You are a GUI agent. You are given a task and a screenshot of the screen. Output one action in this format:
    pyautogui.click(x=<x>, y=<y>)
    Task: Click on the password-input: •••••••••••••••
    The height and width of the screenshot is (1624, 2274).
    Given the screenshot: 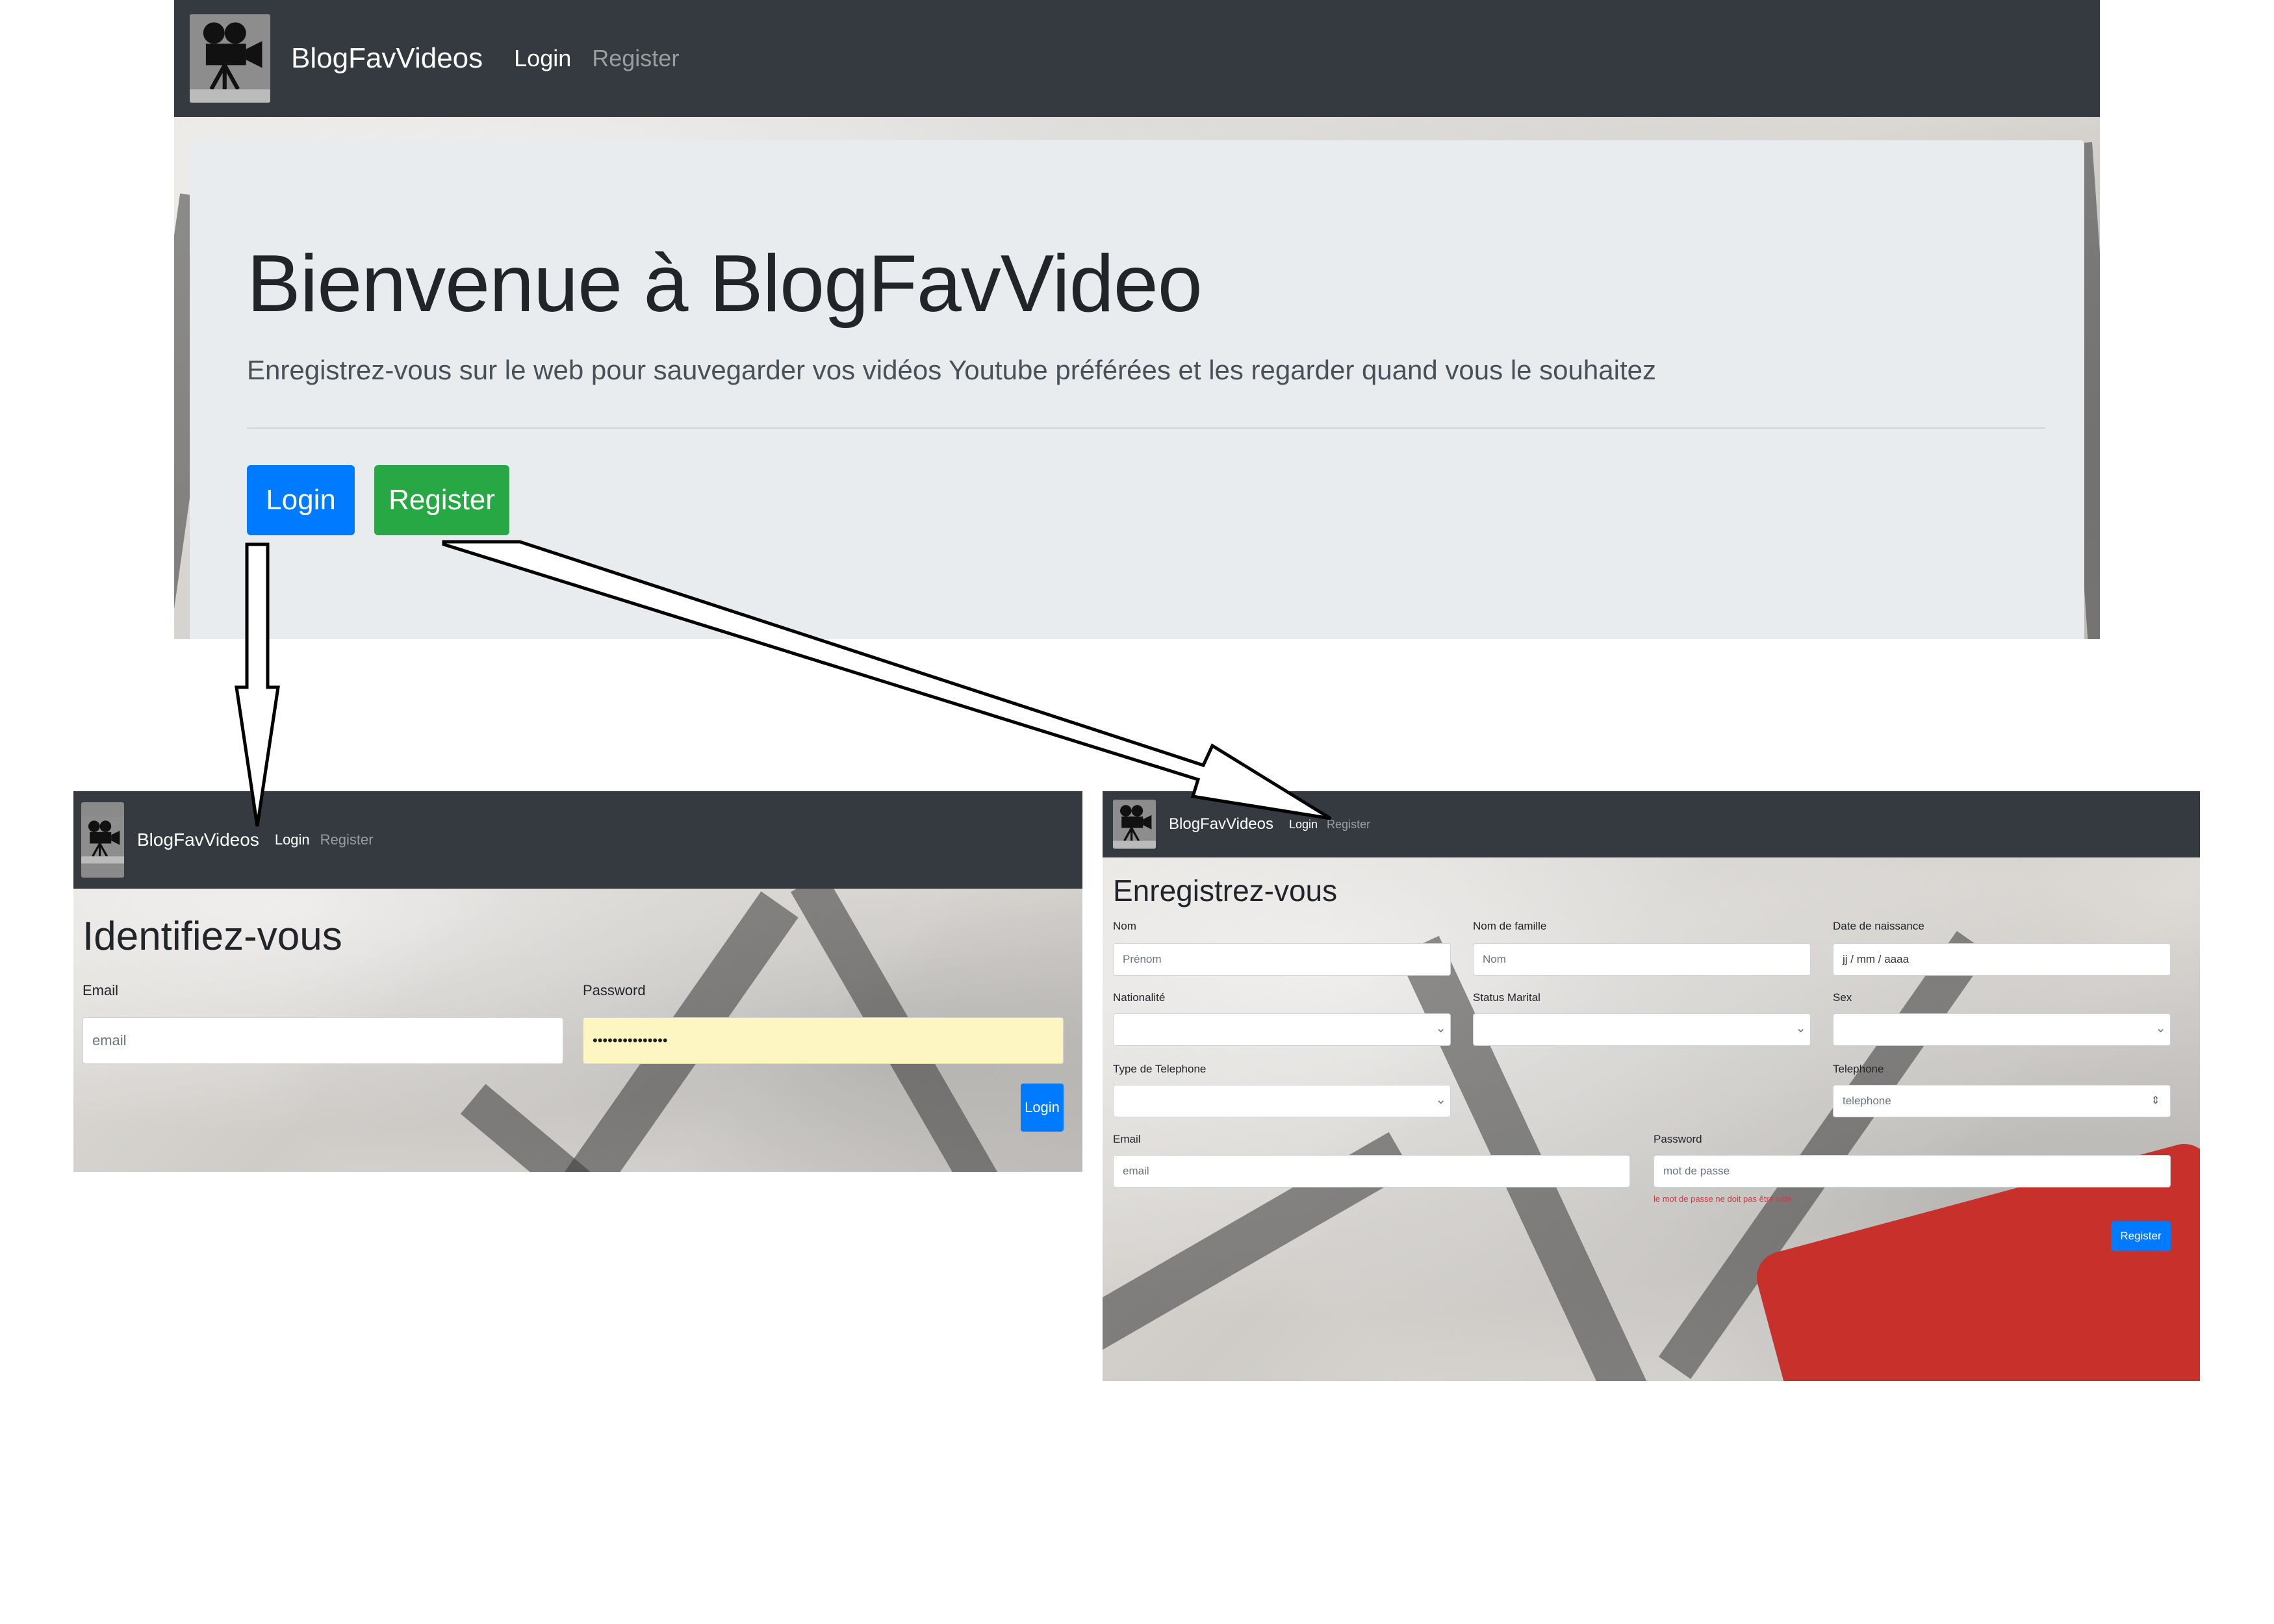 What is the action you would take?
    pyautogui.click(x=823, y=1040)
    